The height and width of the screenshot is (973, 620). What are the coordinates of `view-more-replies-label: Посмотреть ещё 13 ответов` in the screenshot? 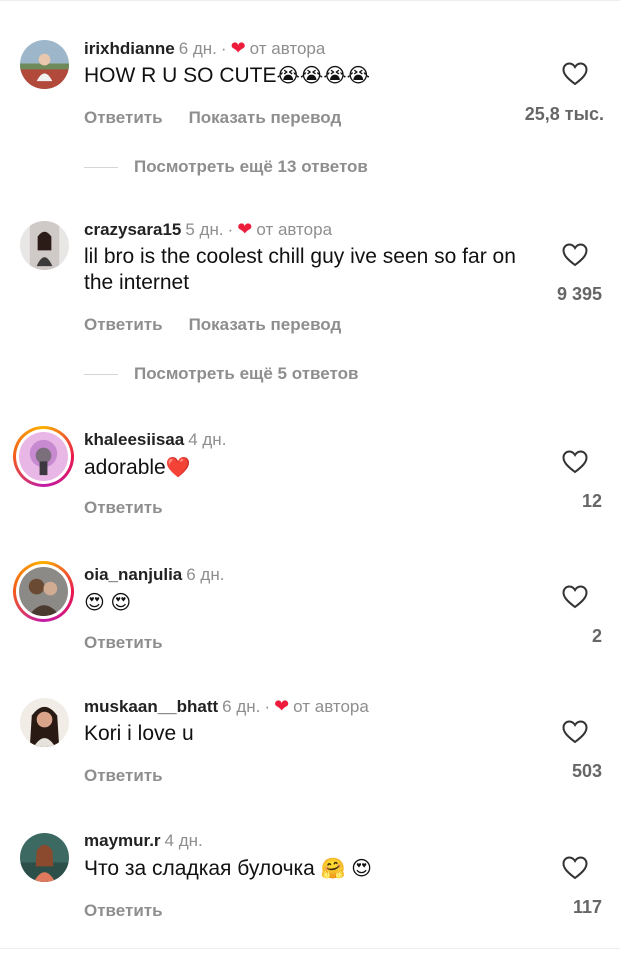 It's located at (251, 166).